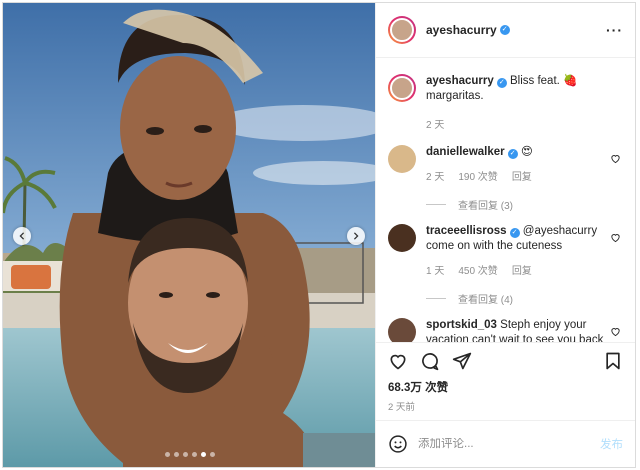 The height and width of the screenshot is (470, 640). I want to click on like-heart-icon, so click(398, 361).